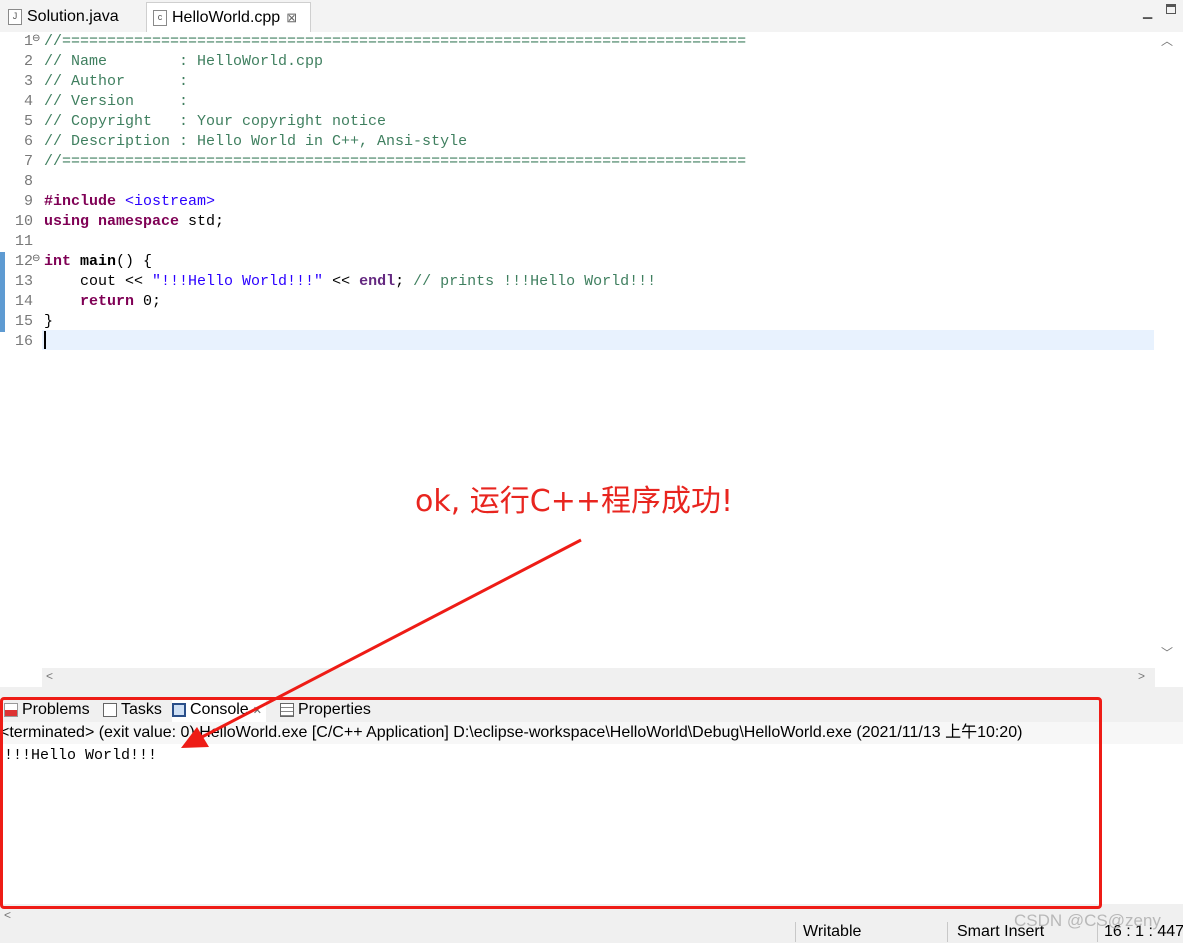 This screenshot has height=943, width=1183. Describe the element at coordinates (341, 281) in the screenshot. I see `code-token: <<` at that location.